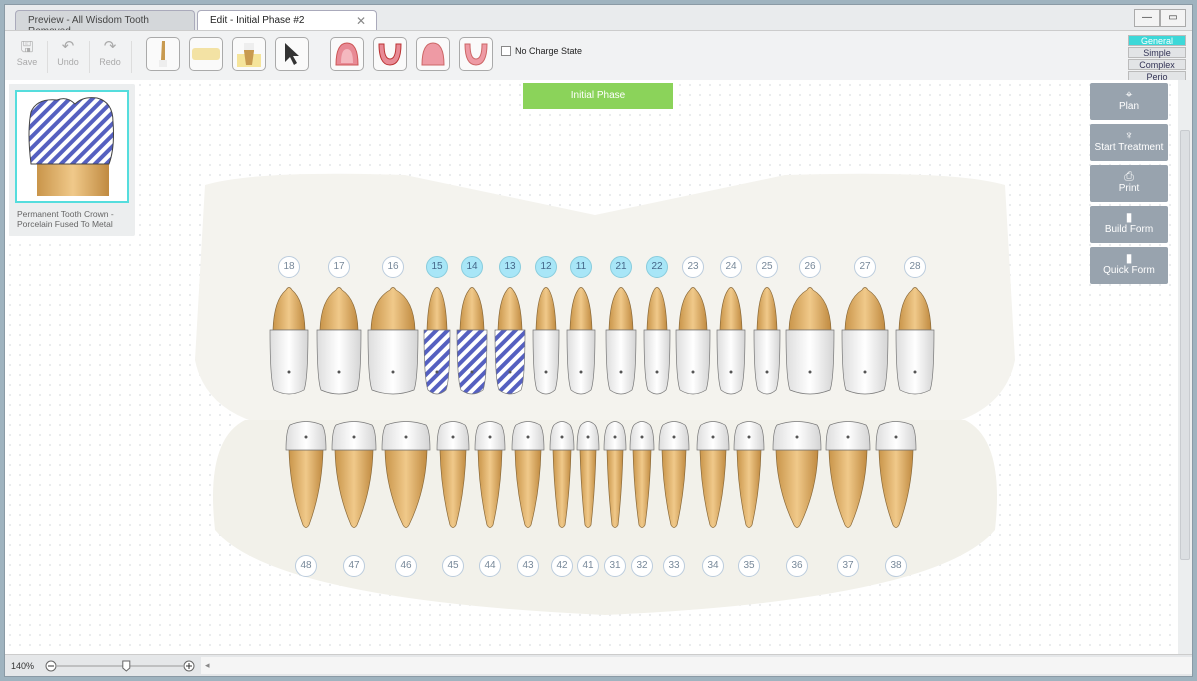 The width and height of the screenshot is (1197, 681). What do you see at coordinates (546, 267) in the screenshot?
I see `tooth-number-12: 12` at bounding box center [546, 267].